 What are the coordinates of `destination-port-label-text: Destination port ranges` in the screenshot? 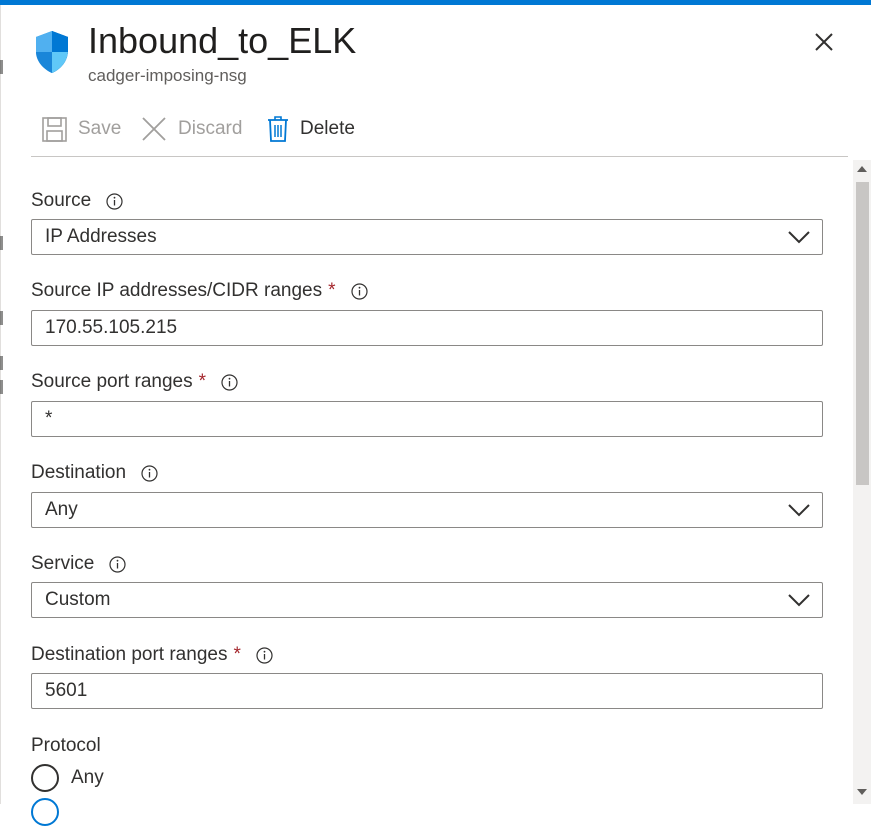 It's located at (129, 654).